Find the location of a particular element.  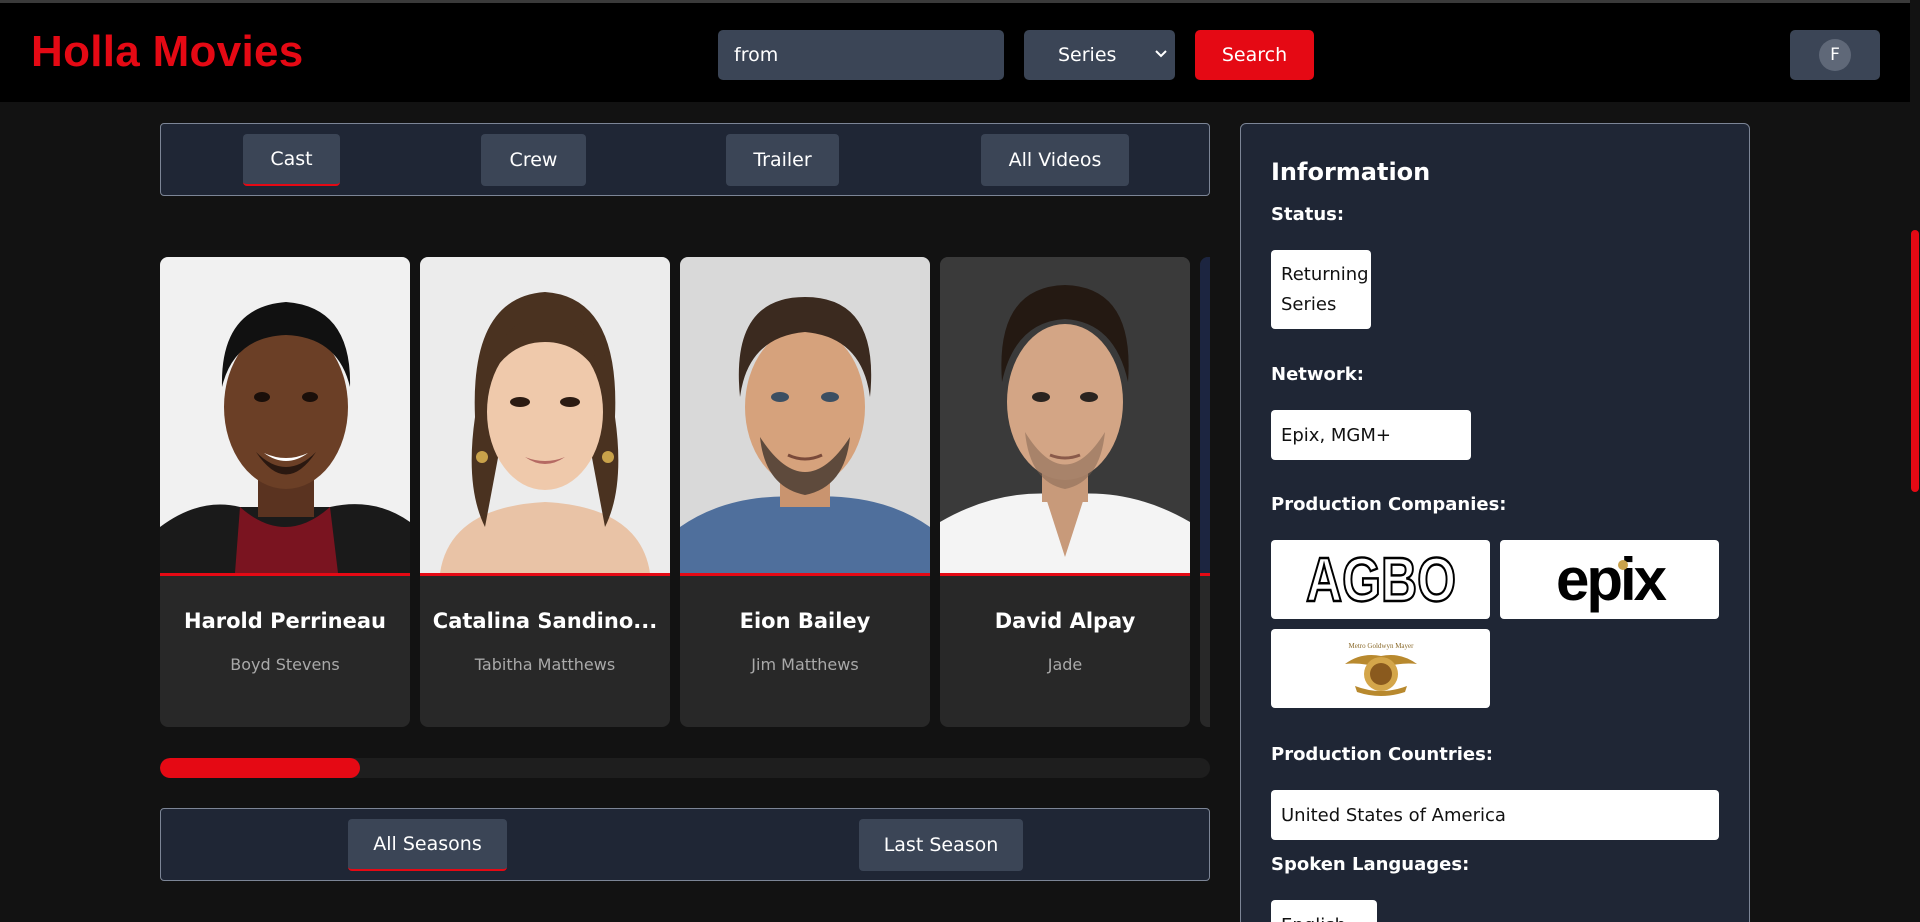

cast-character: Jade is located at coordinates (1065, 664).